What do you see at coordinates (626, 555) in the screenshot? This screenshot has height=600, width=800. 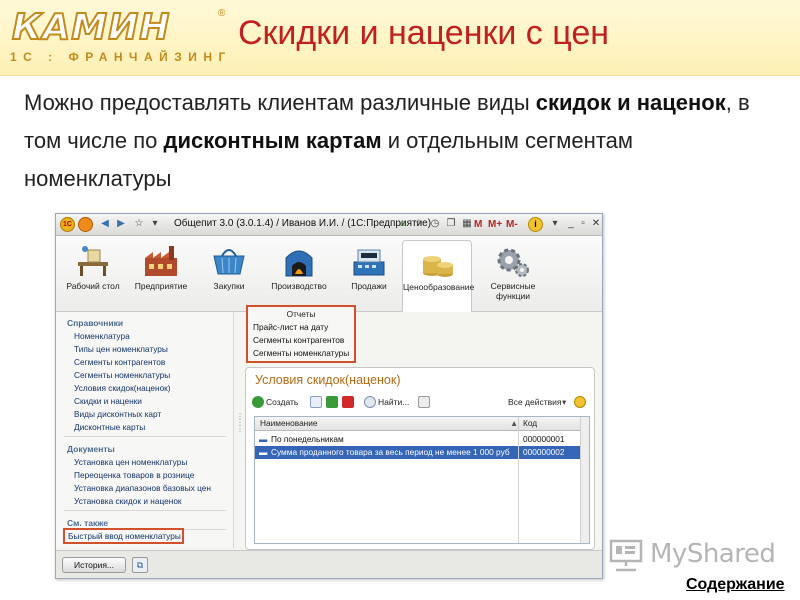 I see `presentation-board-icon` at bounding box center [626, 555].